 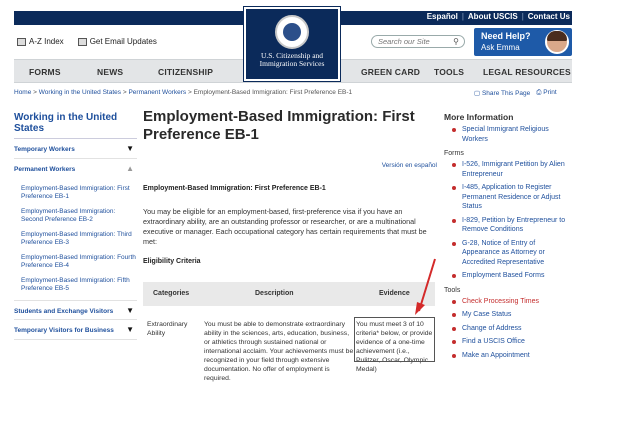 I want to click on page-actions: ▢ Share This Page ⎙ Print, so click(x=515, y=93).